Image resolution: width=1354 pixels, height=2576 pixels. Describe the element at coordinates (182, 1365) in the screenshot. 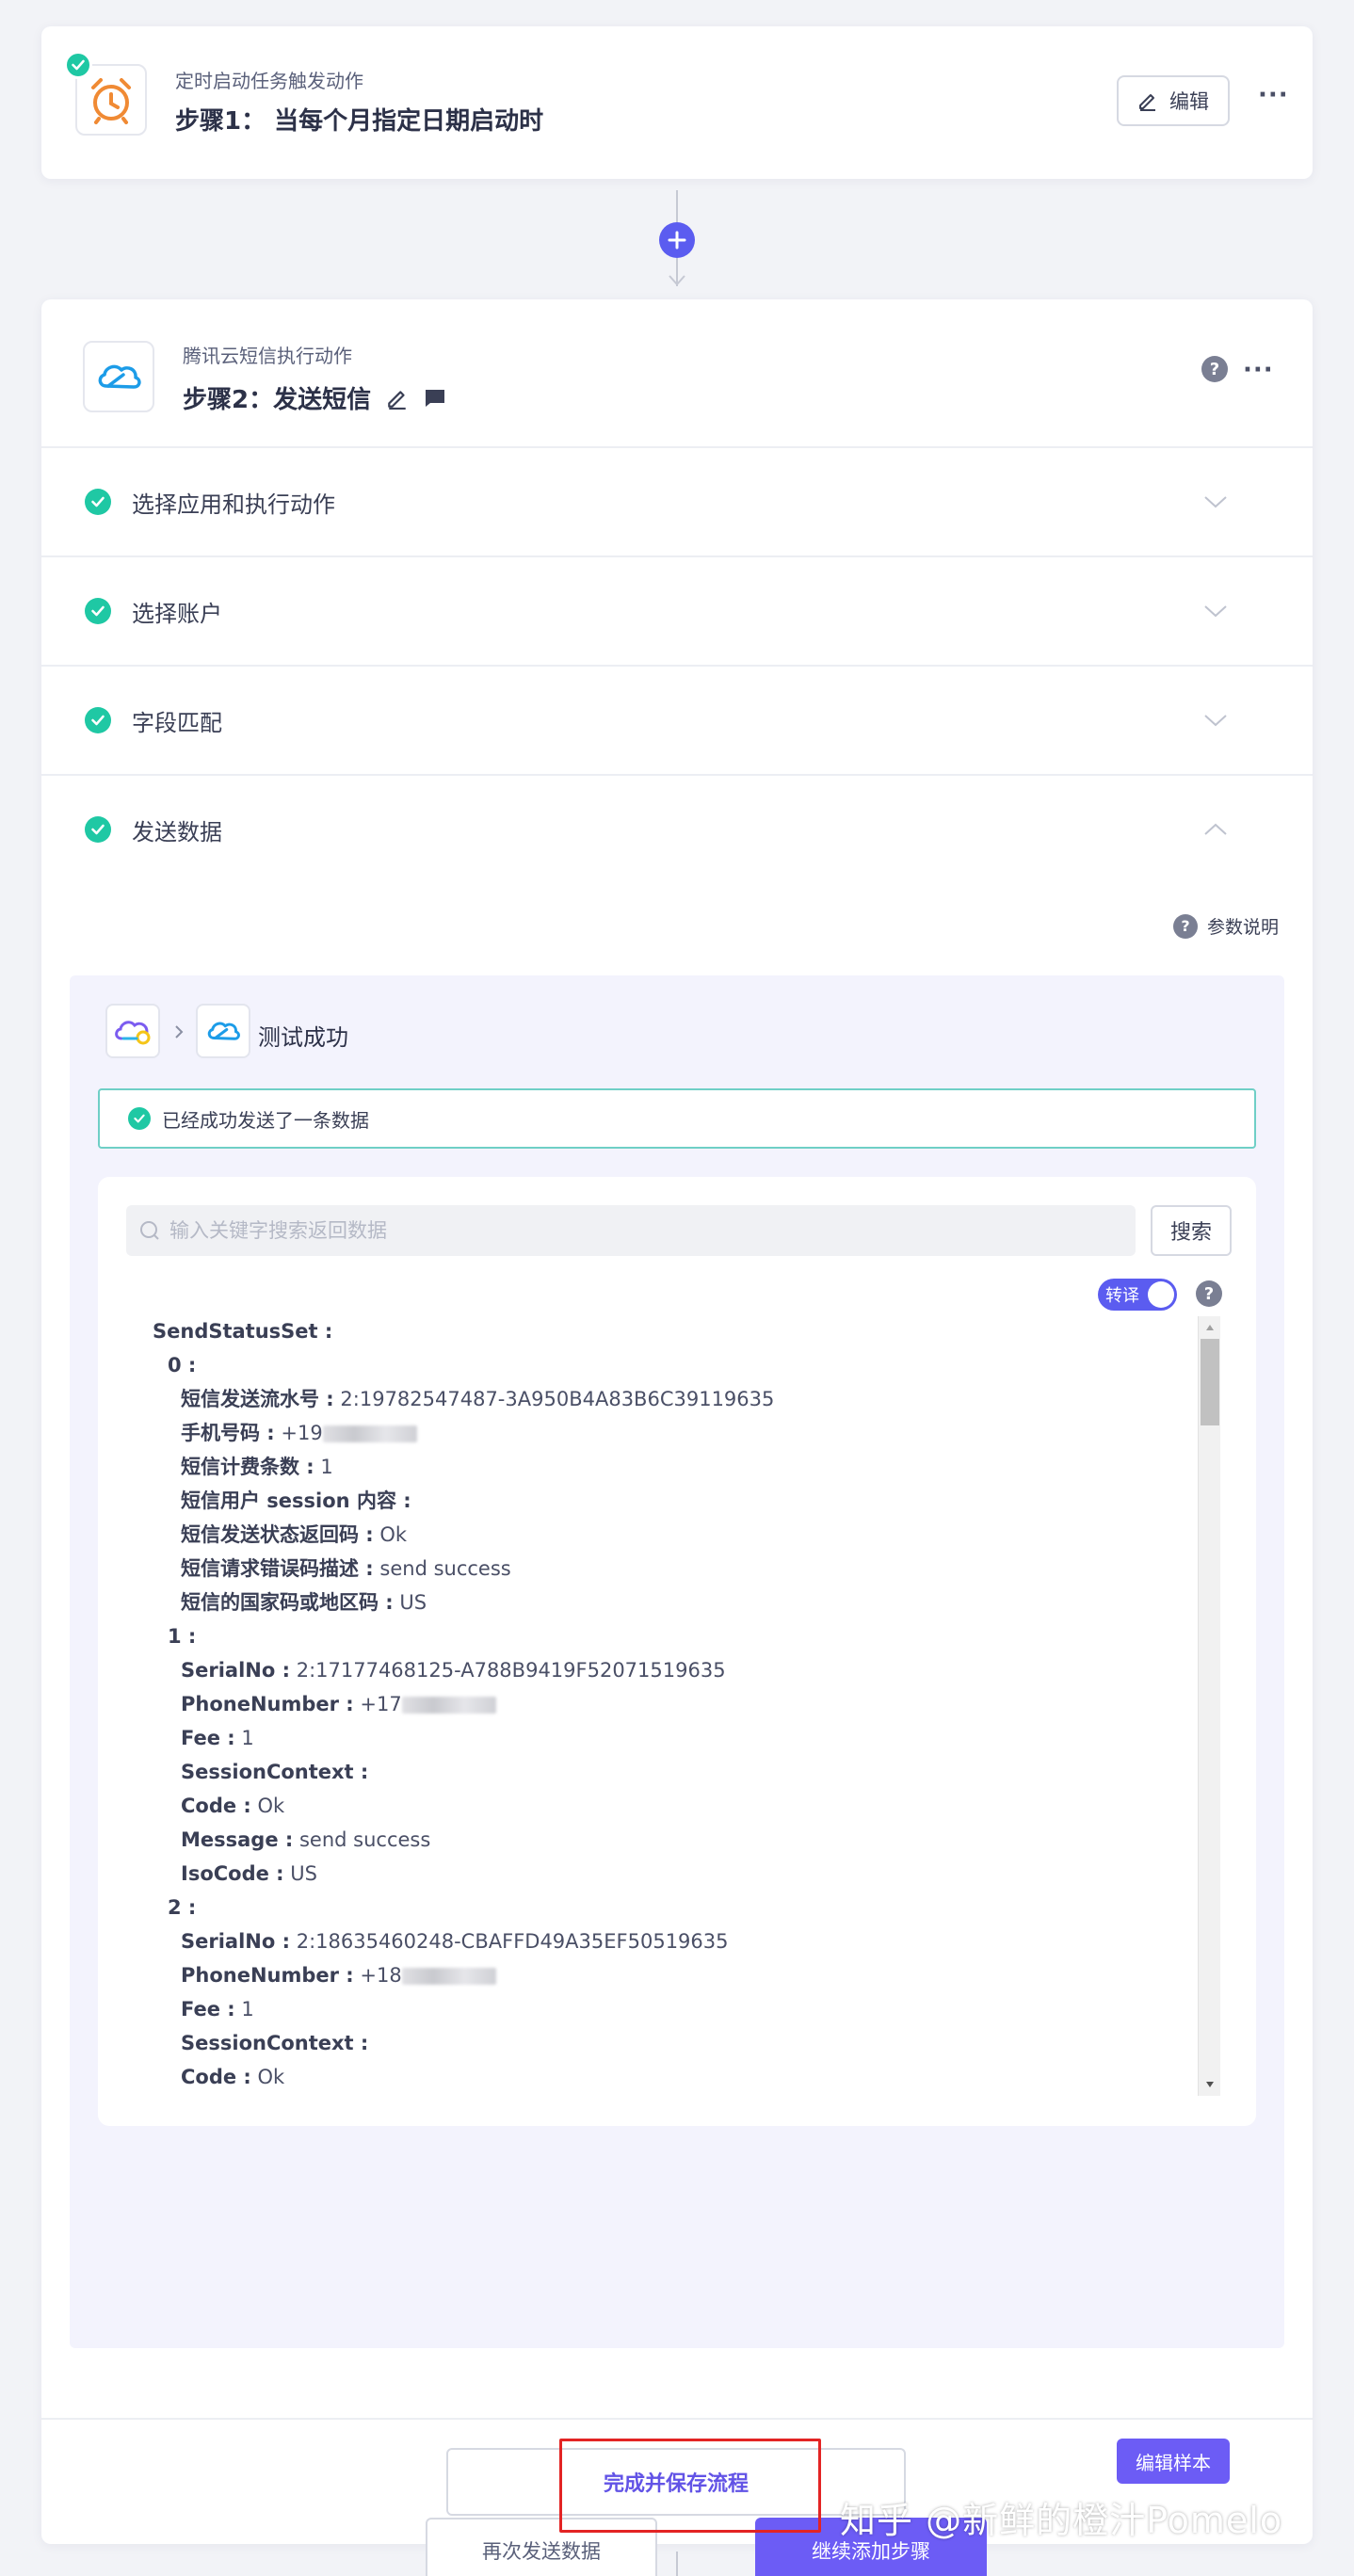

I see `tree-key: 0 :` at that location.